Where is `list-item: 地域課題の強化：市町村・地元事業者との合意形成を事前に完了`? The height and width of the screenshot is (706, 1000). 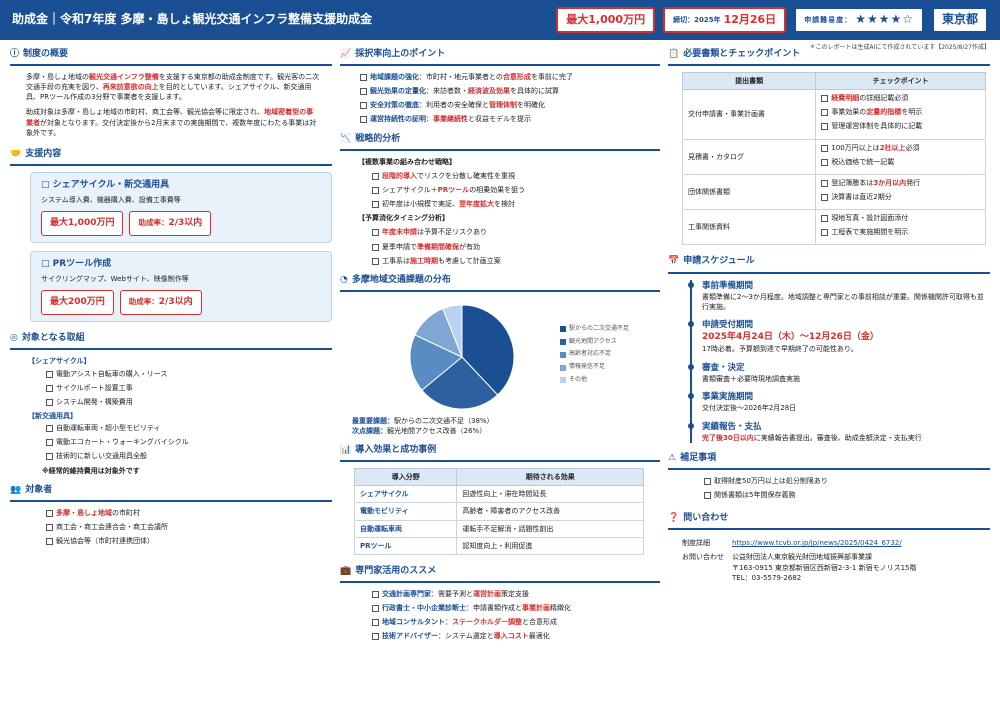 list-item: 地域課題の強化：市町村・地元事業者との合意形成を事前に完了 is located at coordinates (510, 77).